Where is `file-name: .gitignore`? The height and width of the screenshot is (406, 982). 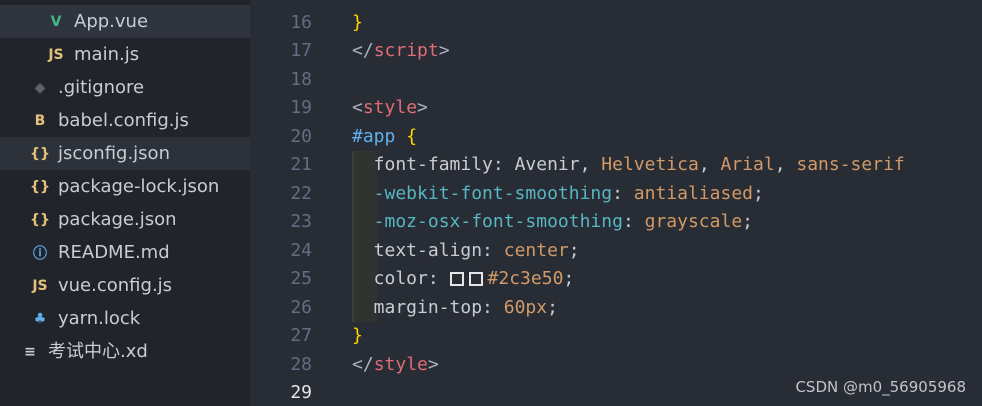 file-name: .gitignore is located at coordinates (101, 87).